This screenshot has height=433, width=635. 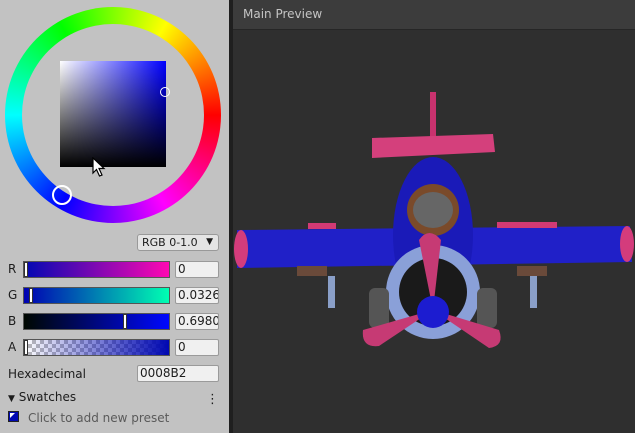 I want to click on red-slider-handle, so click(x=26, y=269).